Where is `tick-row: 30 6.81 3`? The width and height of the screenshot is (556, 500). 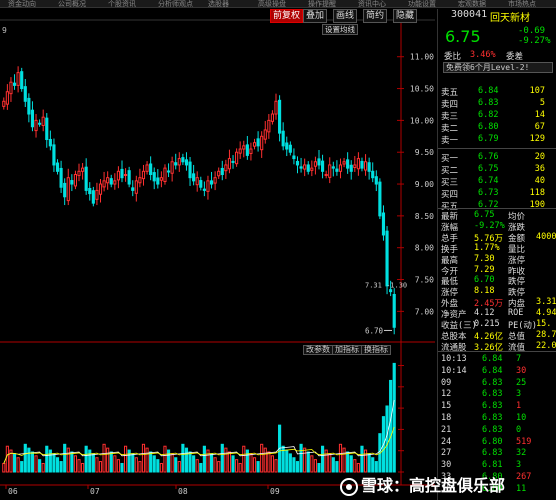 tick-row: 30 6.81 3 is located at coordinates (497, 465).